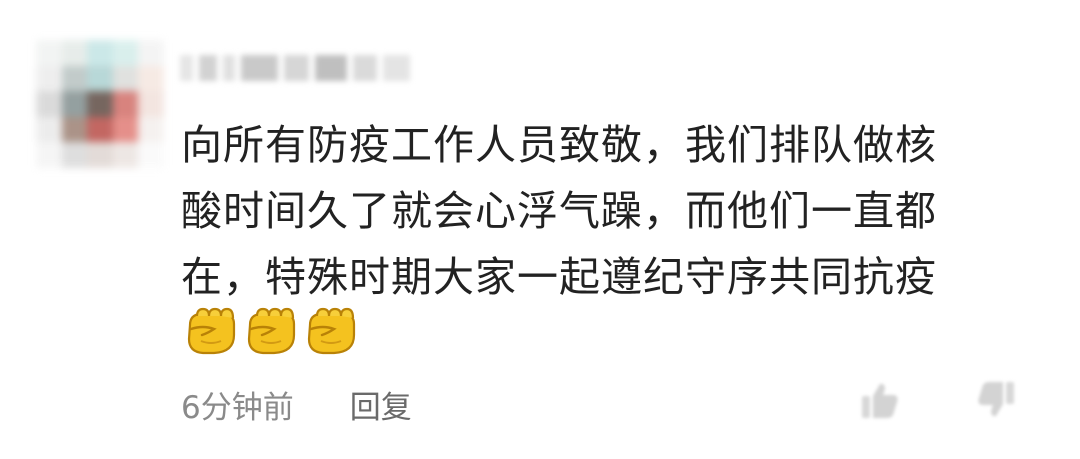 This screenshot has width=1080, height=459. Describe the element at coordinates (296, 404) in the screenshot. I see `comment-meta: 6分钟前 回复` at that location.